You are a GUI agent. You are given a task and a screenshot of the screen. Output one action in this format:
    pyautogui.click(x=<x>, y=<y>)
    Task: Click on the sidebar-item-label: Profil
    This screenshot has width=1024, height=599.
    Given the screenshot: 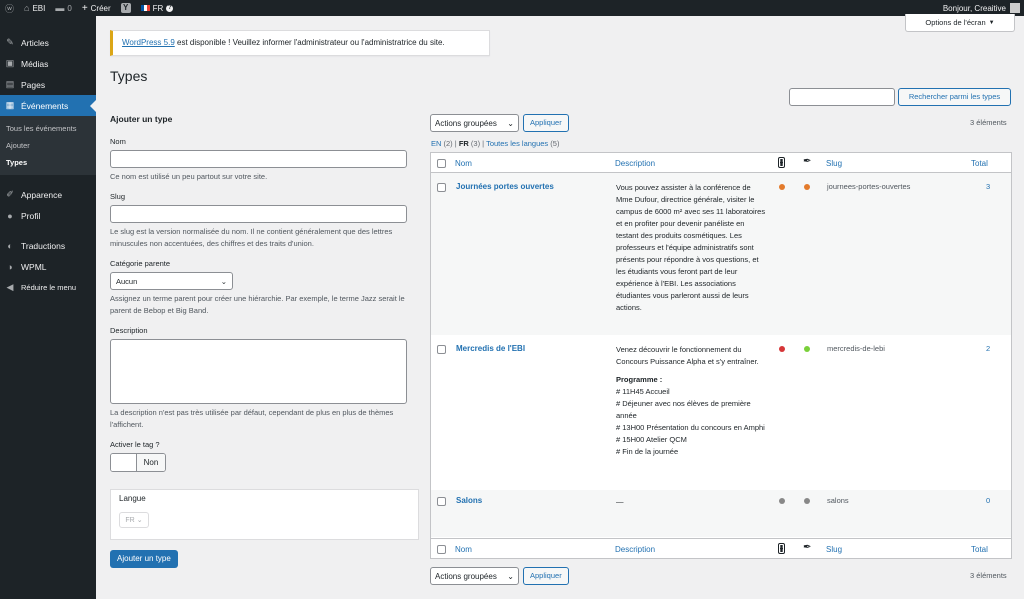 What is the action you would take?
    pyautogui.click(x=31, y=215)
    